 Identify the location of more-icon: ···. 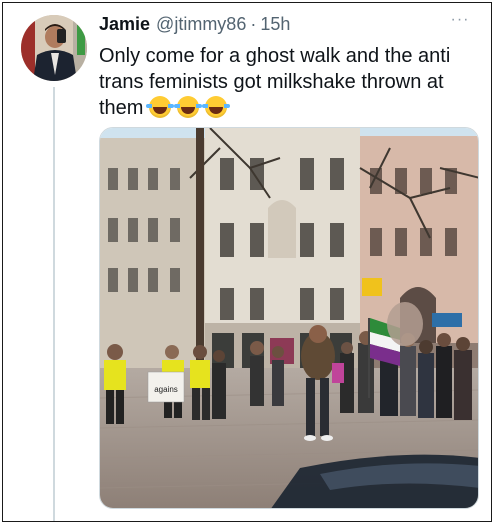
(460, 20).